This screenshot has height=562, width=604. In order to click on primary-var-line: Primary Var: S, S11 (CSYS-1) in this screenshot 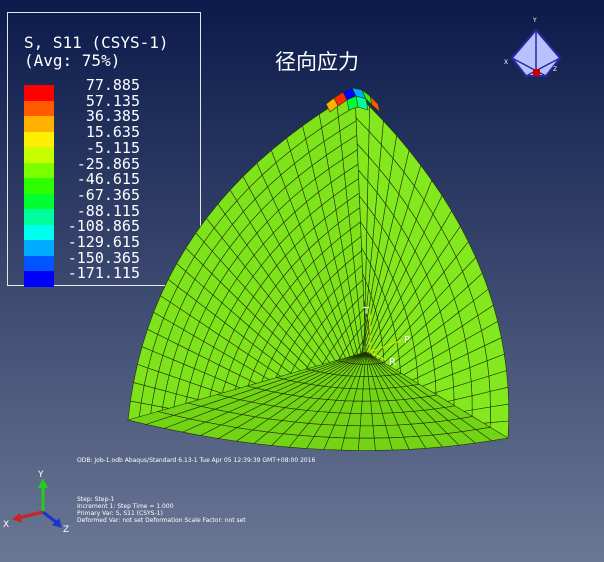, I will do `click(120, 513)`.